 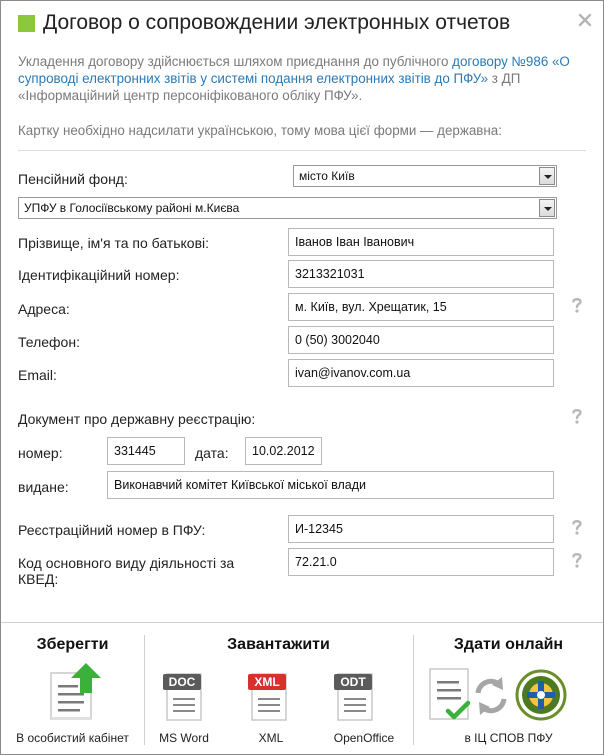 What do you see at coordinates (212, 453) in the screenshot?
I see `doc-date-label: дата:` at bounding box center [212, 453].